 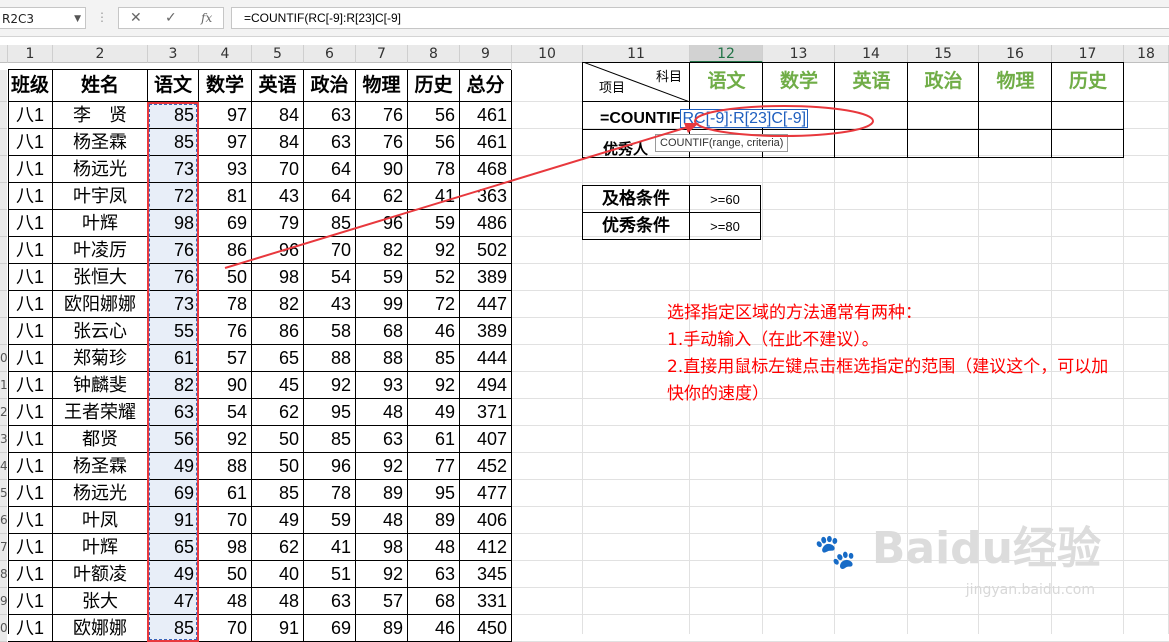 I want to click on table-cell: 50, so click(x=225, y=277).